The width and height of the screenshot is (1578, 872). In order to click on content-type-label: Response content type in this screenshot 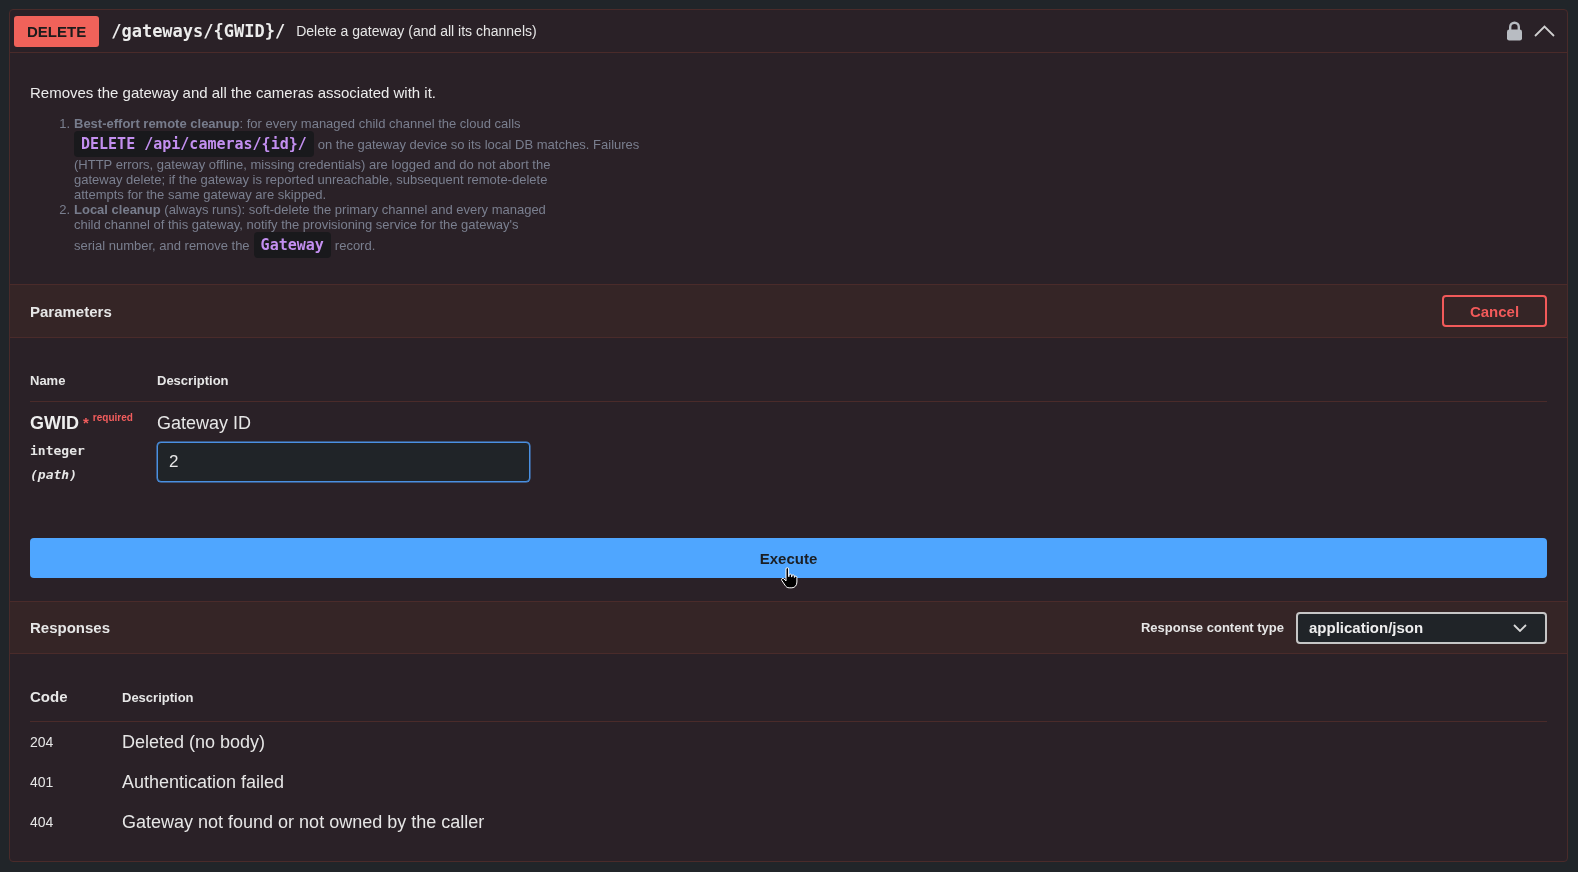, I will do `click(1212, 627)`.